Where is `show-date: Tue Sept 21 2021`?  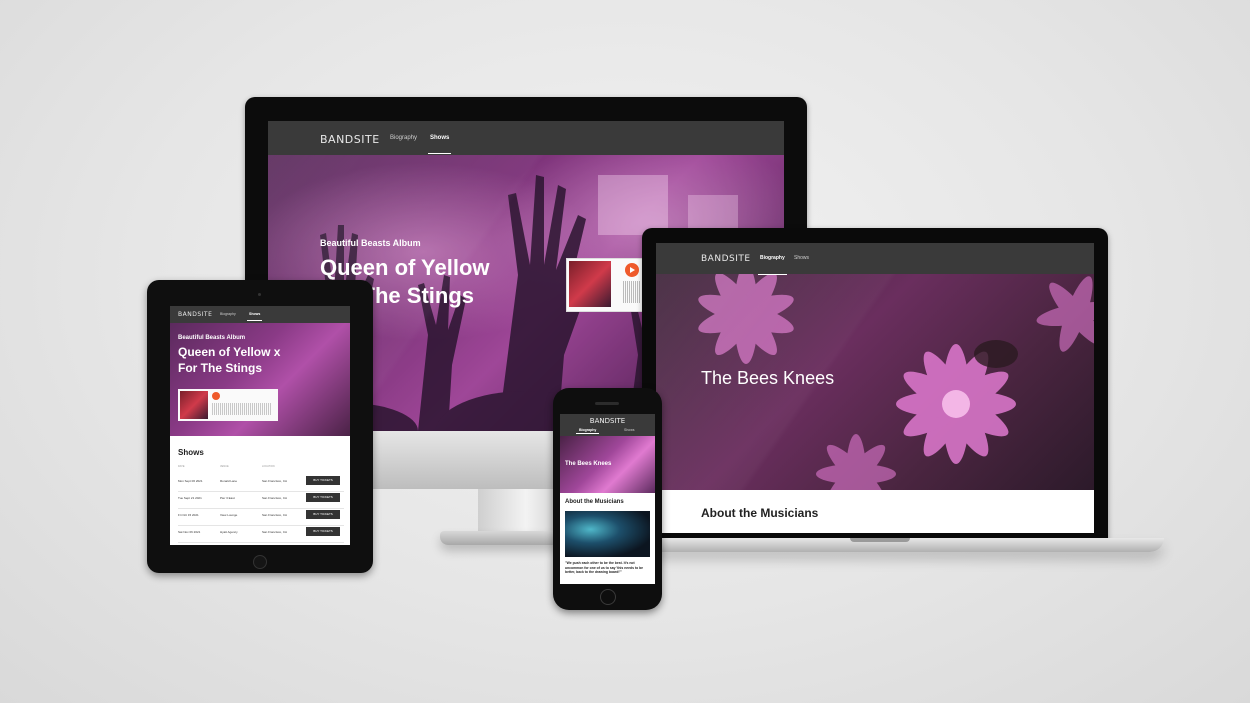
show-date: Tue Sept 21 2021 is located at coordinates (190, 498).